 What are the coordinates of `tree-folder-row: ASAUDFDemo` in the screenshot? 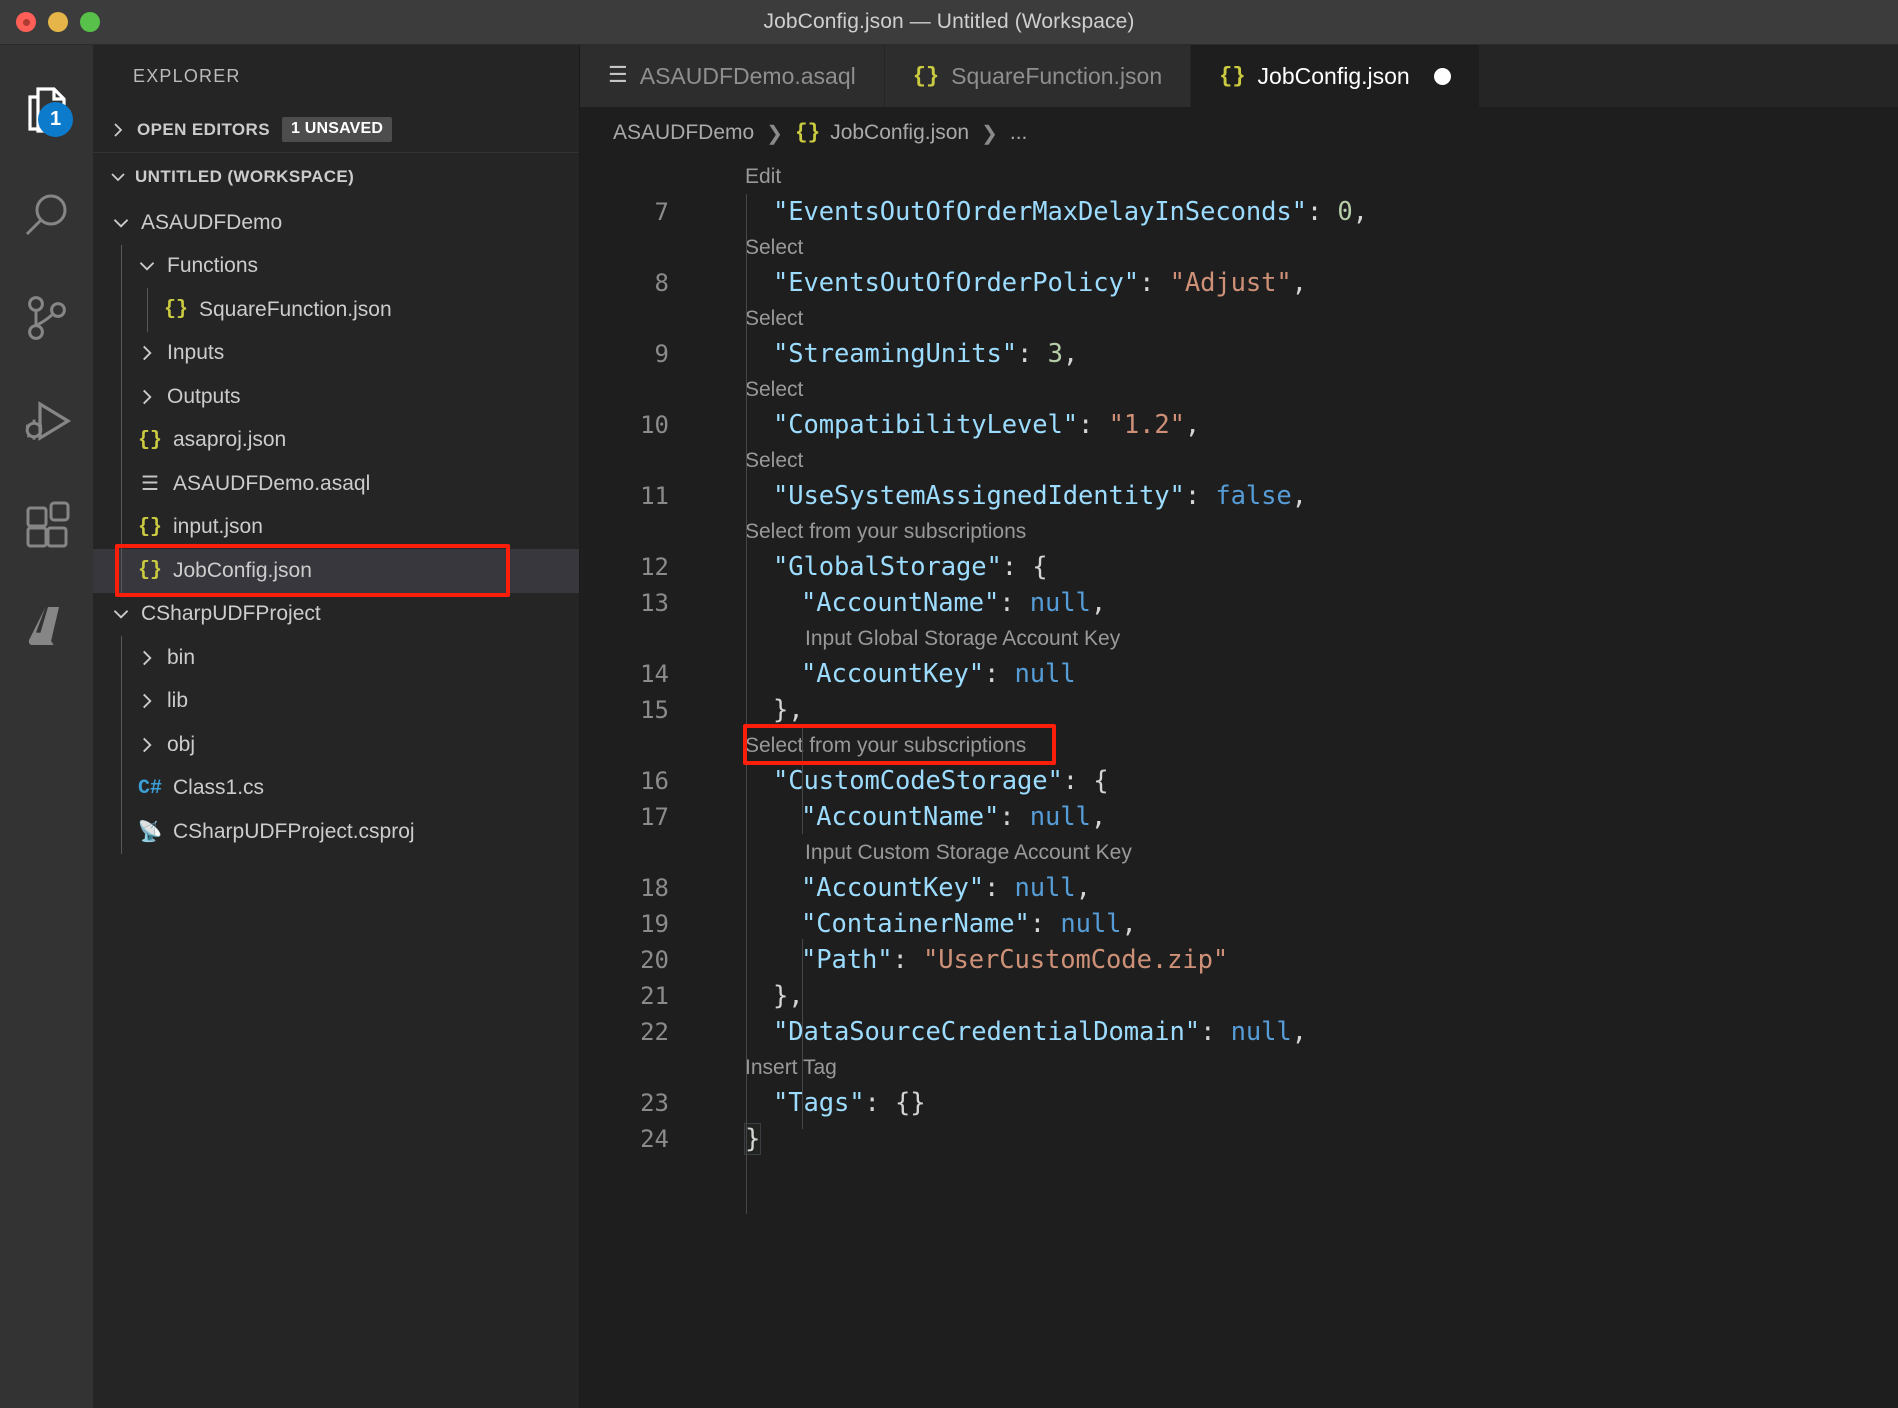 It's located at (336, 223).